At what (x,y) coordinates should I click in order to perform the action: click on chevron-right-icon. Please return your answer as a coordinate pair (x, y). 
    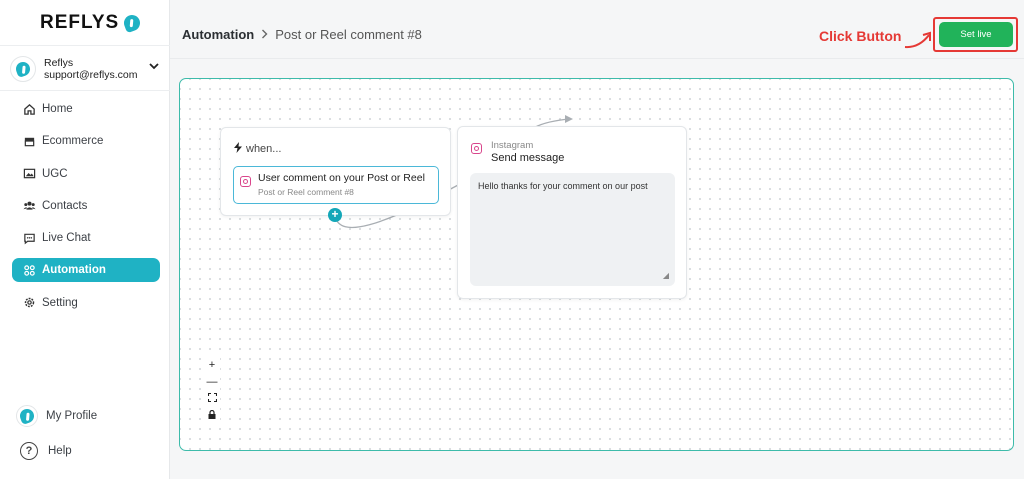
    Looking at the image, I should click on (264, 35).